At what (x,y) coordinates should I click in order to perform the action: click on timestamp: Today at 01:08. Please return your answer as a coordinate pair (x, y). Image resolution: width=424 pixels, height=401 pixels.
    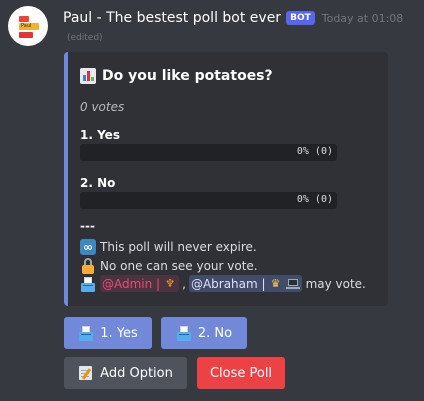
    Looking at the image, I should click on (363, 18).